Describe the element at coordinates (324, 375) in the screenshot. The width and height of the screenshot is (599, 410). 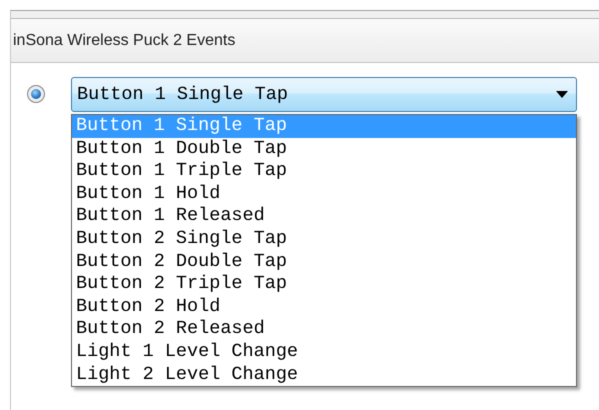
I see `dropdown-option: Light 2 Level Change` at that location.